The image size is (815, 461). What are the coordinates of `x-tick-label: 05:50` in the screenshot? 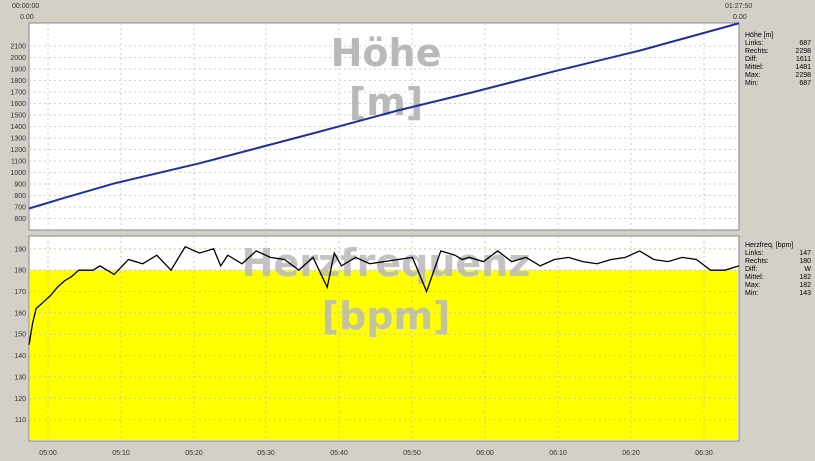 It's located at (412, 453).